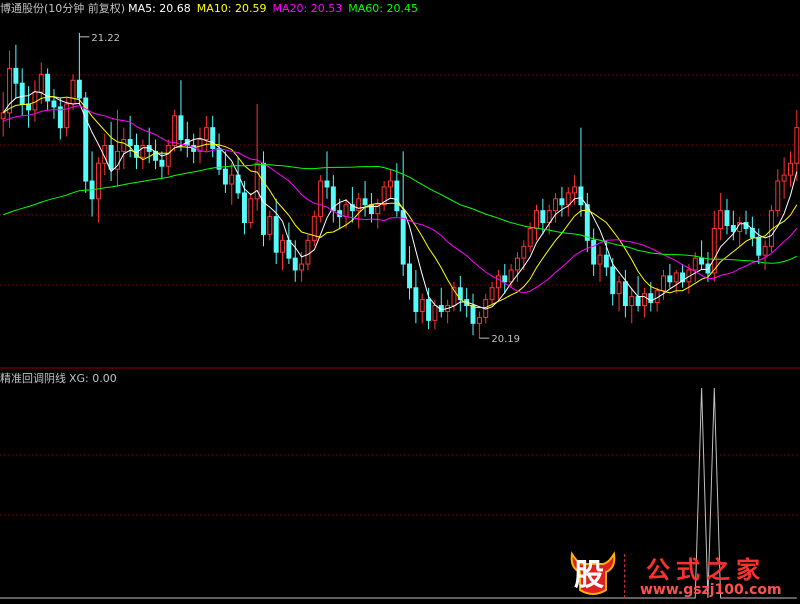 This screenshot has width=800, height=604. I want to click on indicator-header: 精准回调阴线 XG: 0.00, so click(61, 379).